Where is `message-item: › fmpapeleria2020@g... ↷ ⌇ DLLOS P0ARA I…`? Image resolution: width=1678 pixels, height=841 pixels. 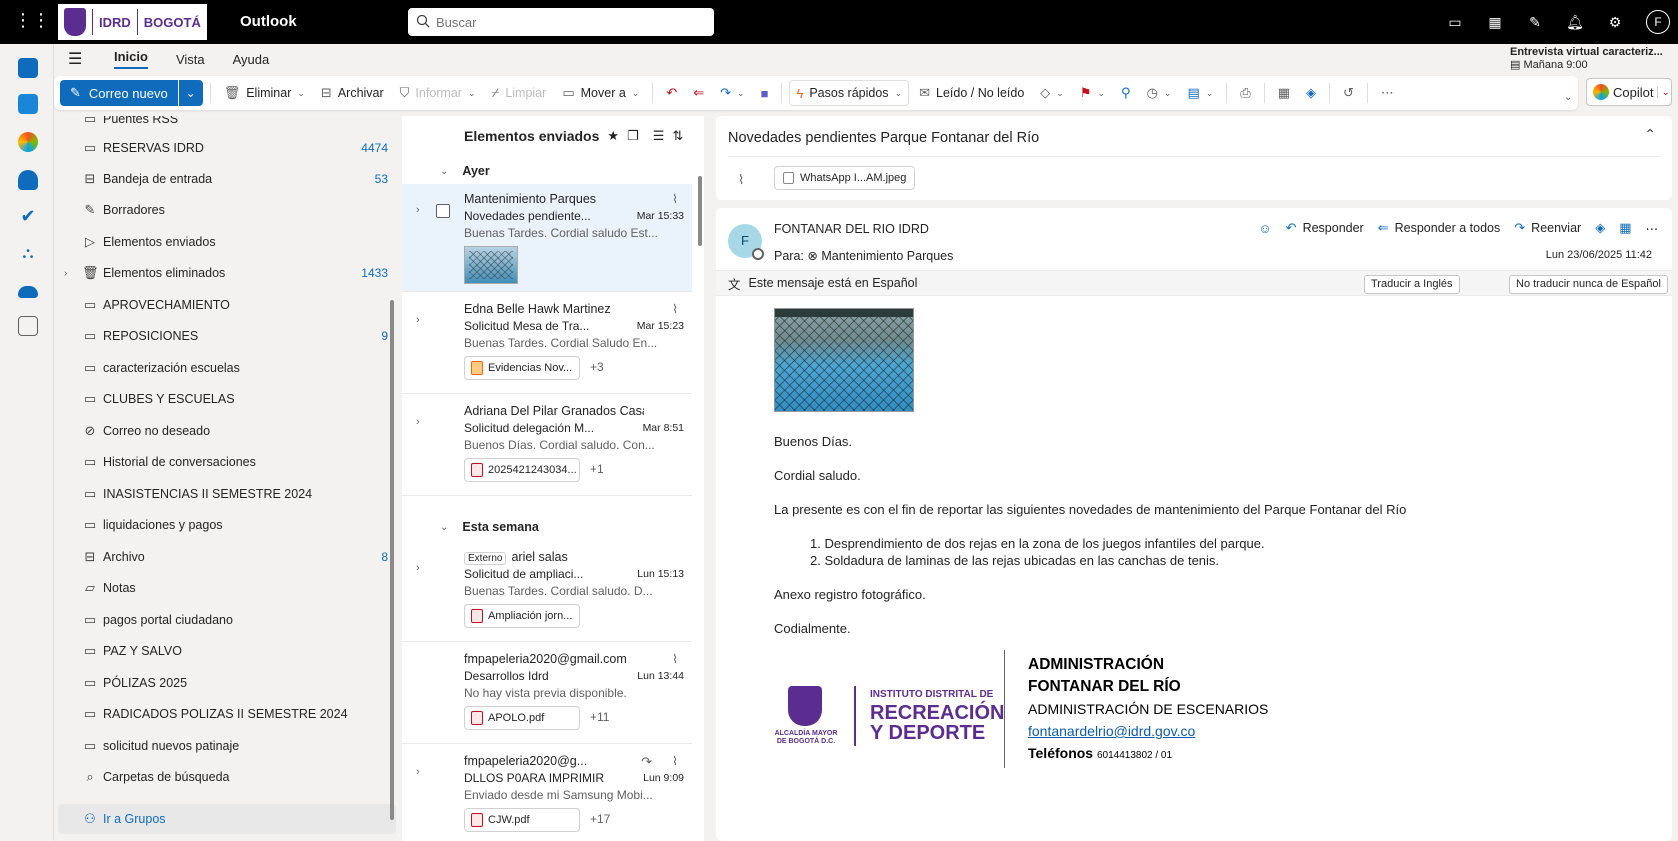 message-item: › fmpapeleria2020@g... ↷ ⌇ DLLOS P0ARA I… is located at coordinates (547, 793).